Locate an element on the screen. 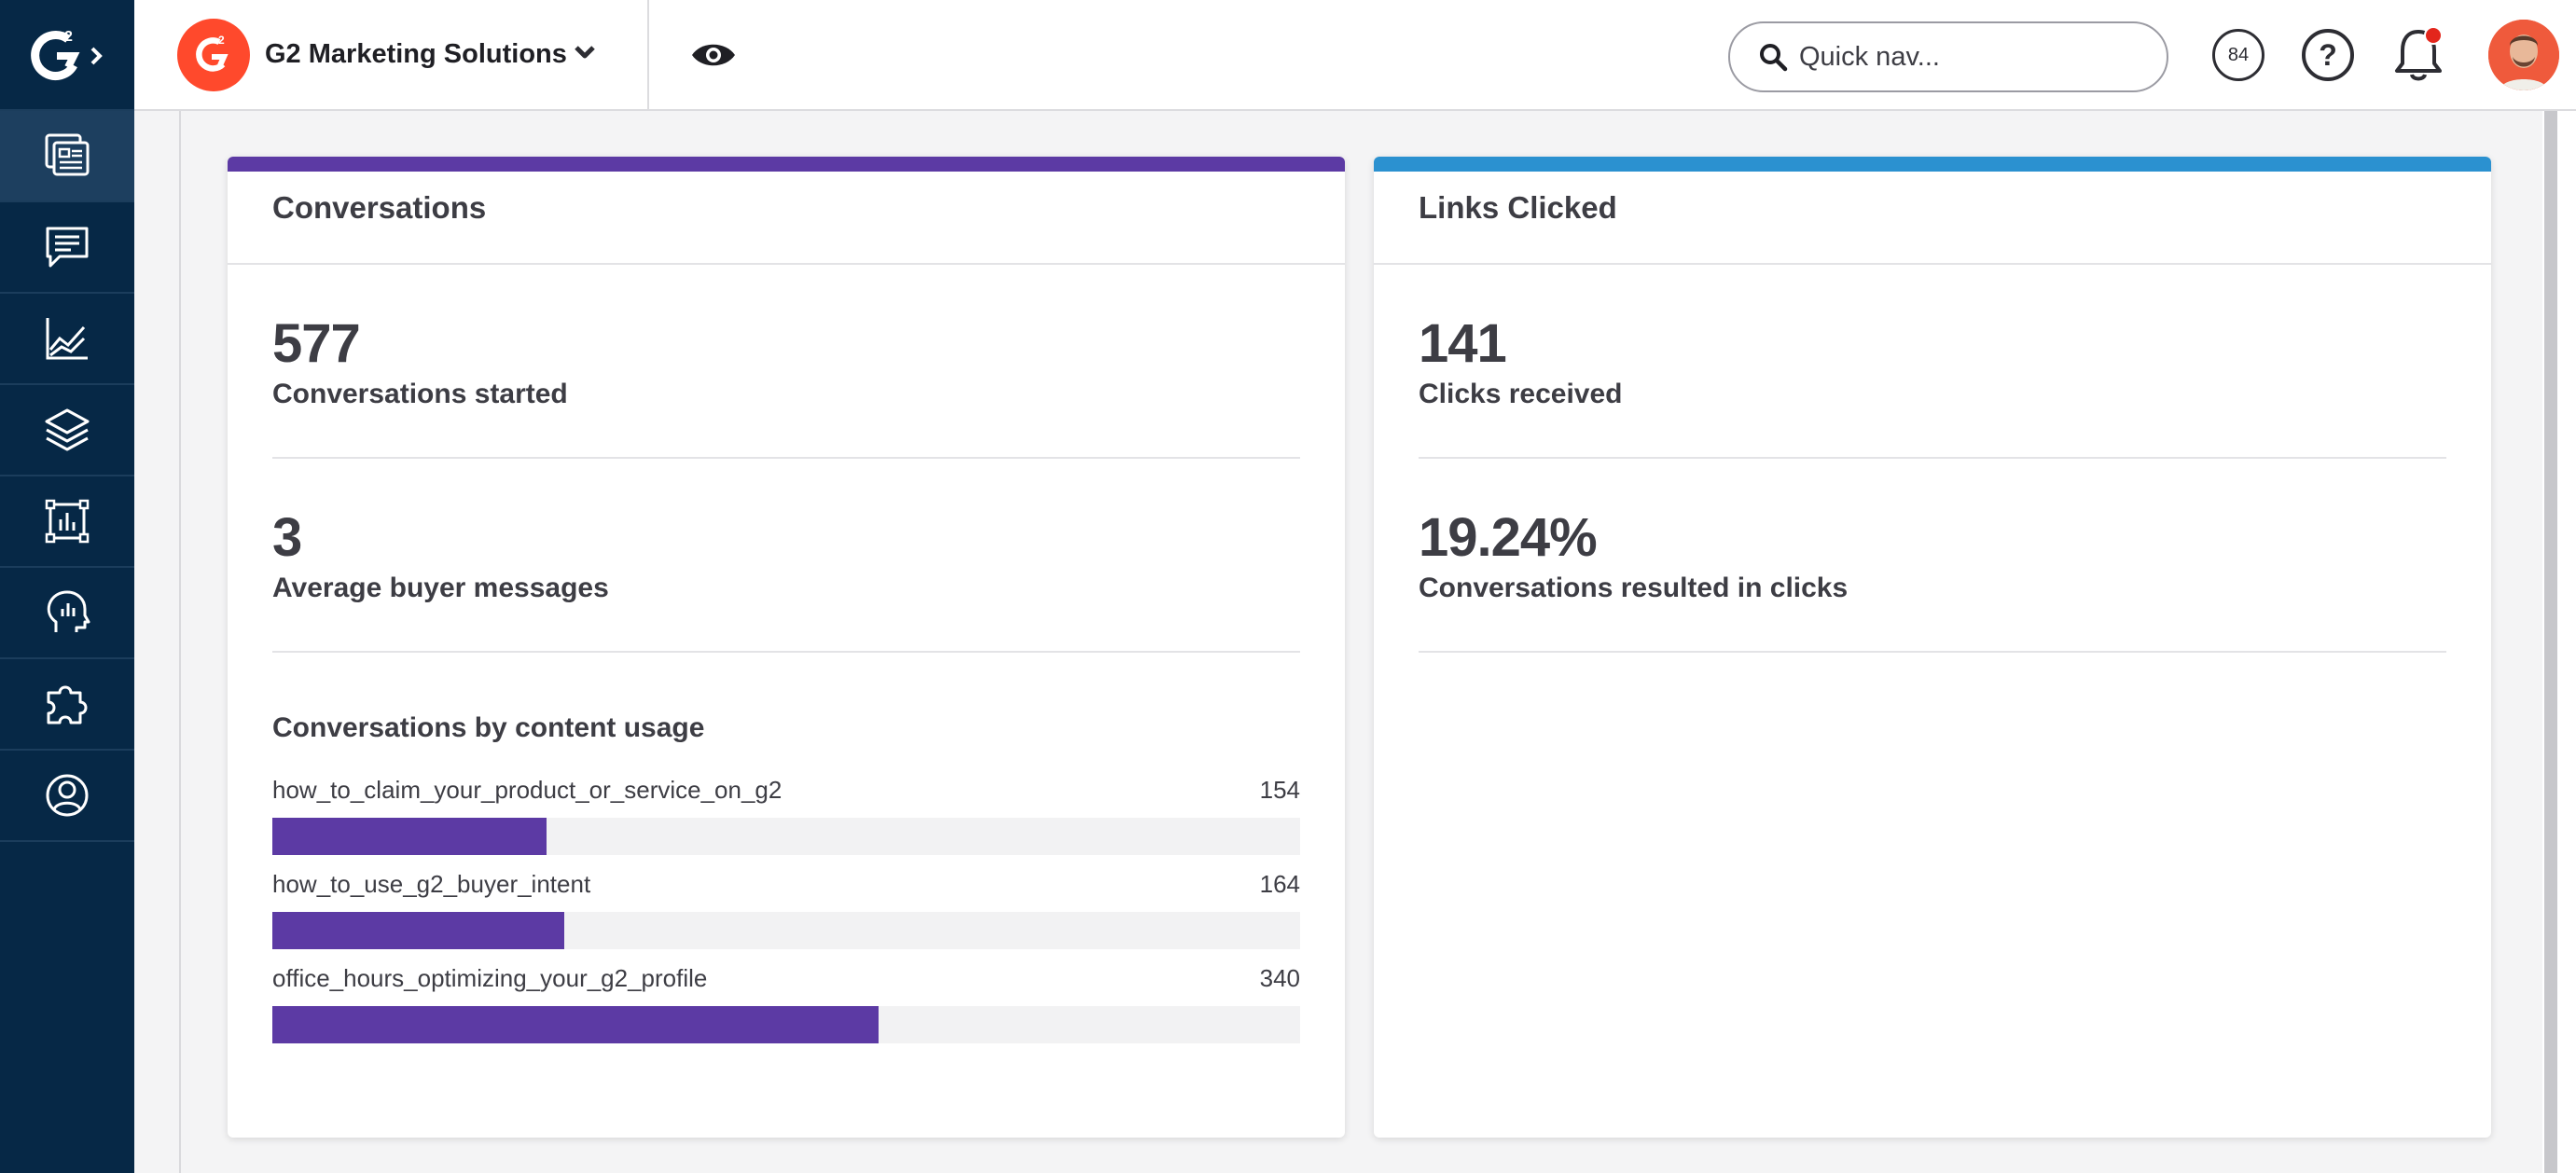 This screenshot has height=1173, width=2576. sidebar-item-integrations is located at coordinates (67, 705).